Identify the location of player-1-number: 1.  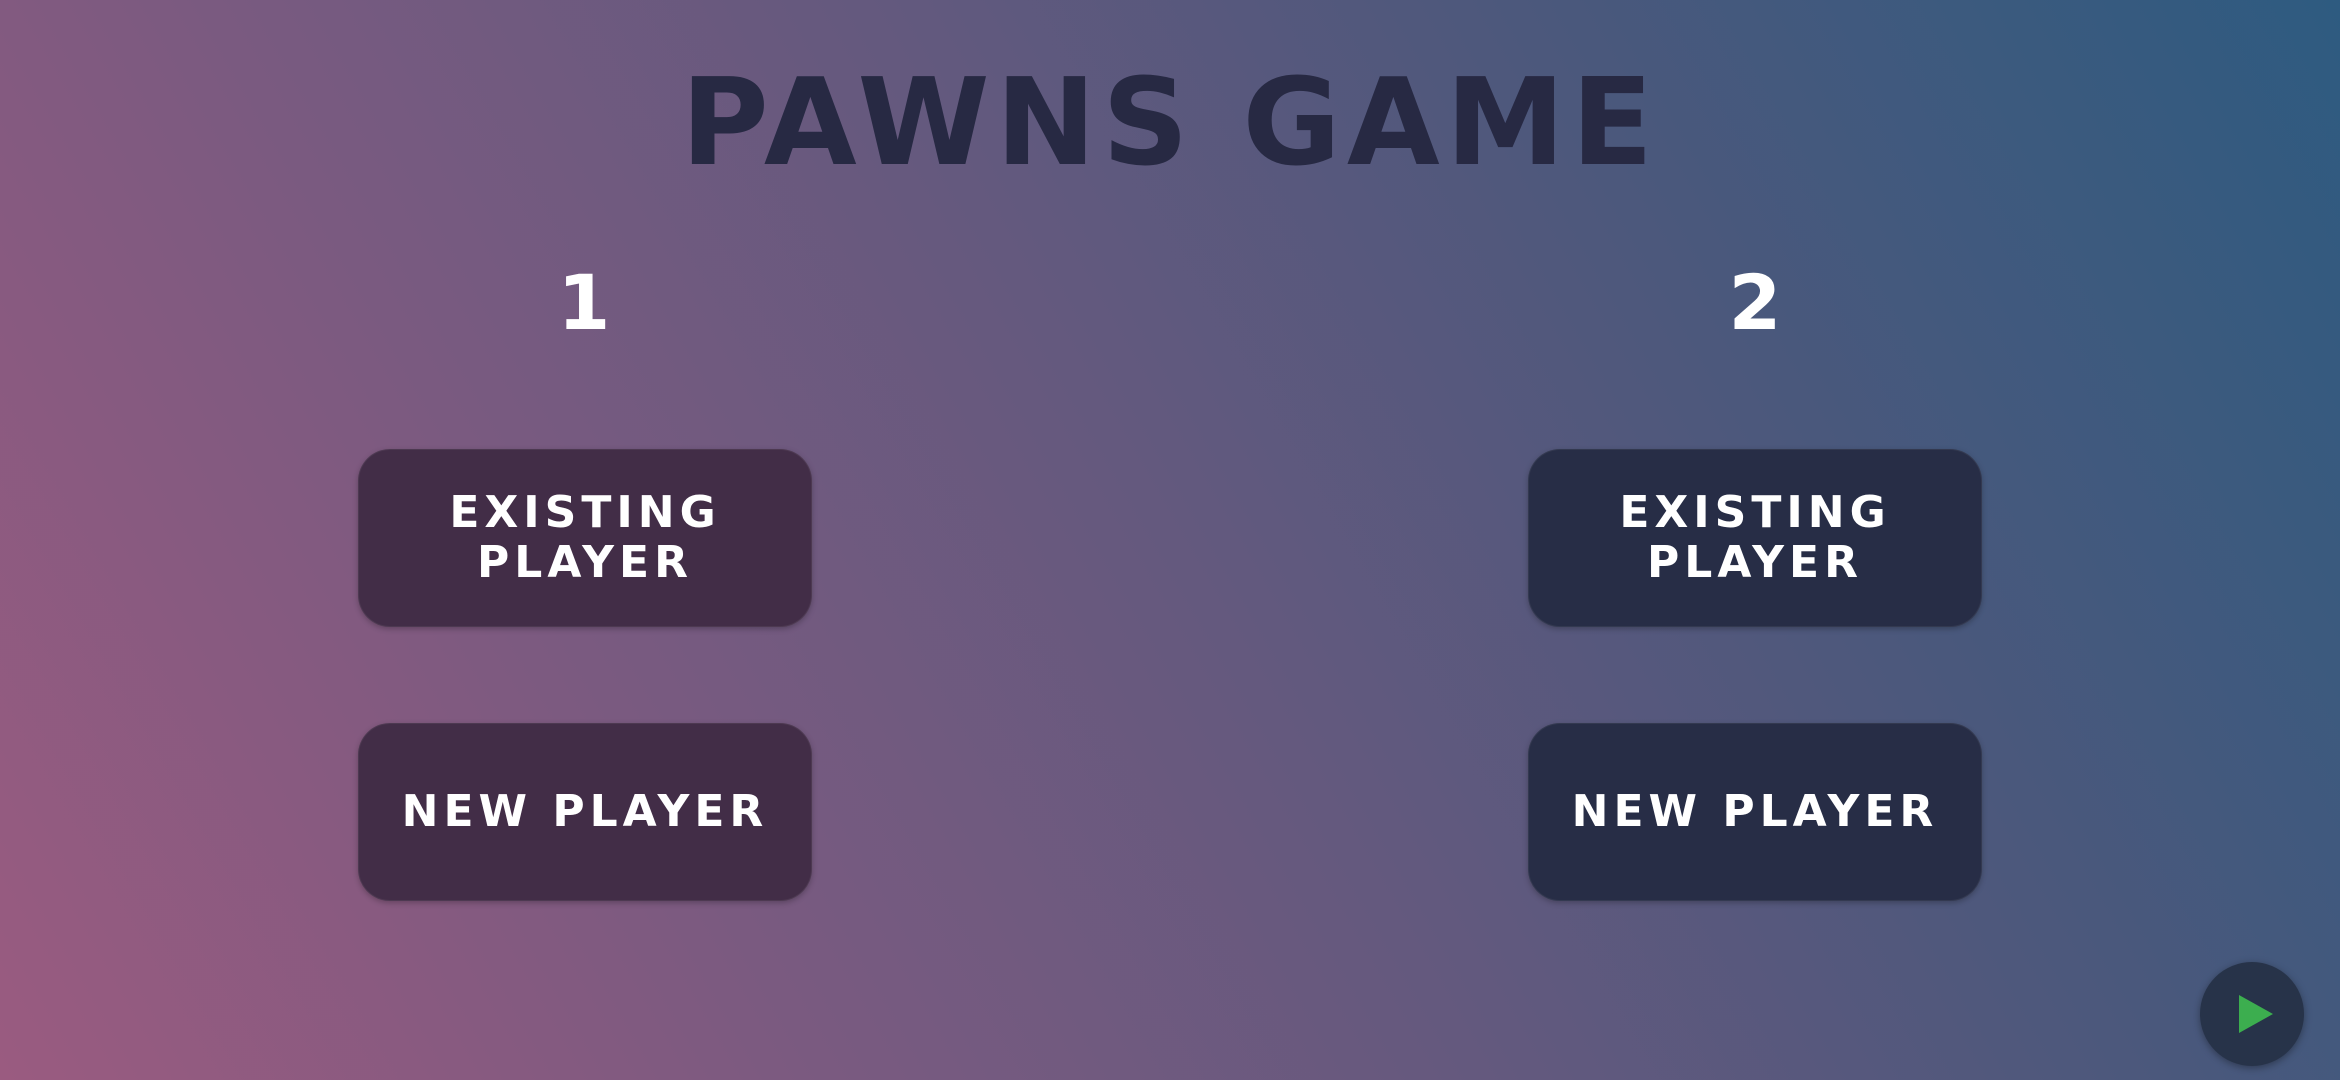
(584, 302).